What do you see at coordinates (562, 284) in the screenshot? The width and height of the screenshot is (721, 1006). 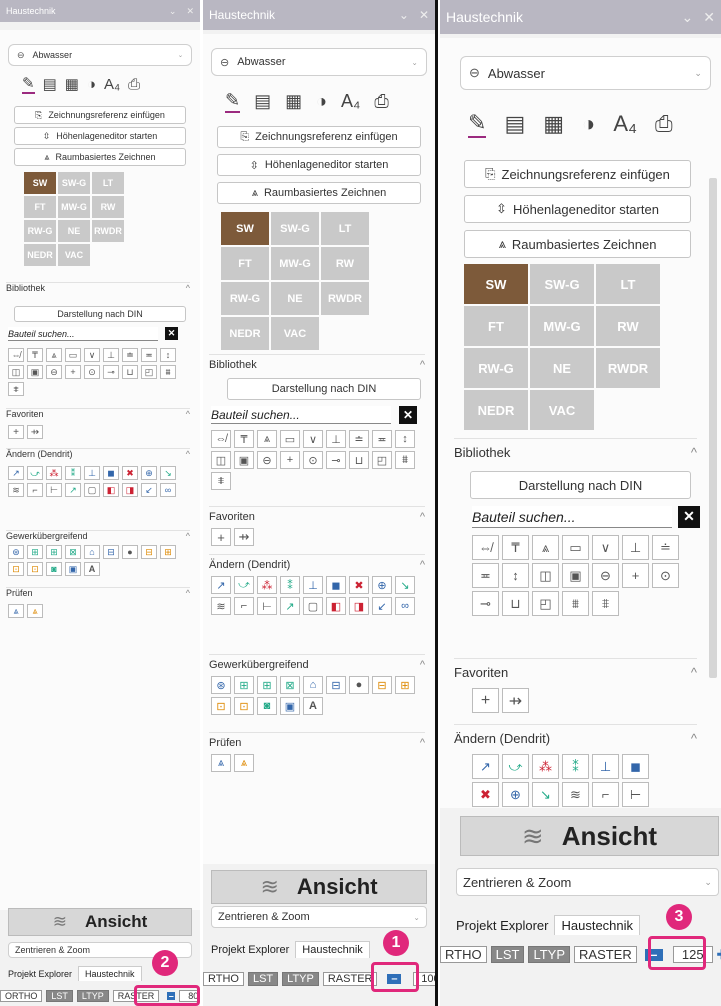 I see `system-cell: SW-G` at bounding box center [562, 284].